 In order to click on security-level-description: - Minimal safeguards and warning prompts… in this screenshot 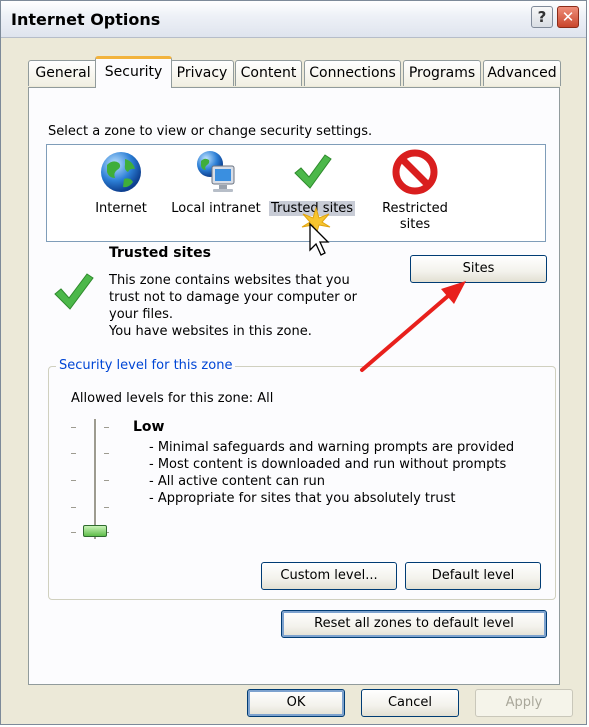, I will do `click(331, 473)`.